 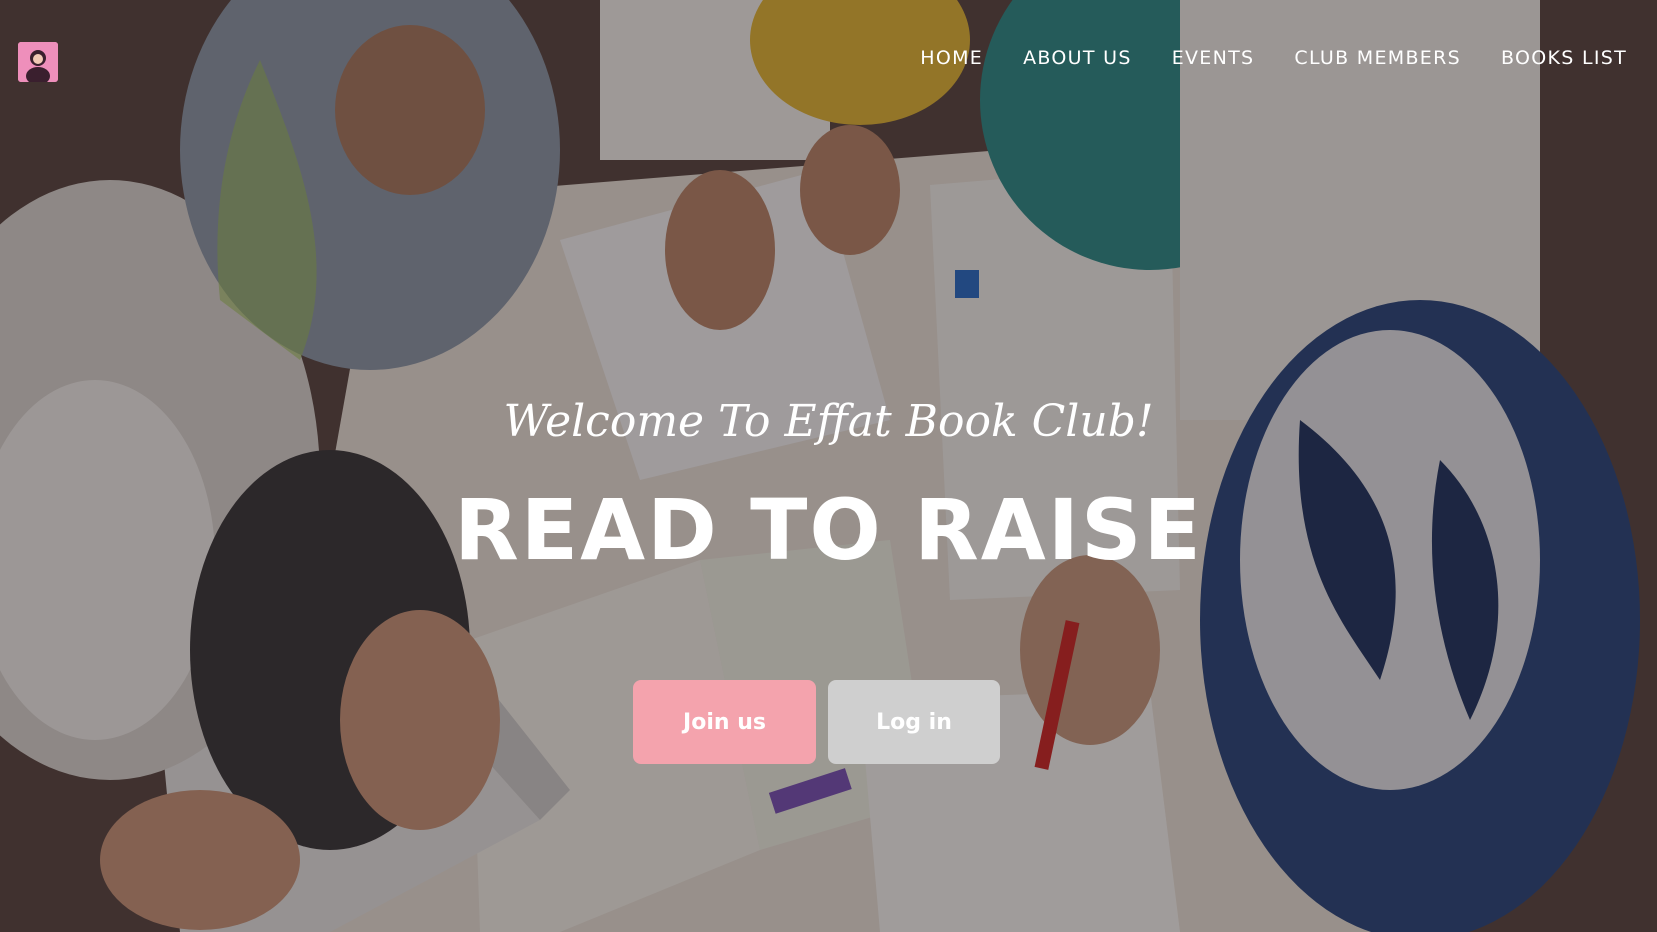 I want to click on cta-buttons: Join us Log in, so click(x=816, y=722).